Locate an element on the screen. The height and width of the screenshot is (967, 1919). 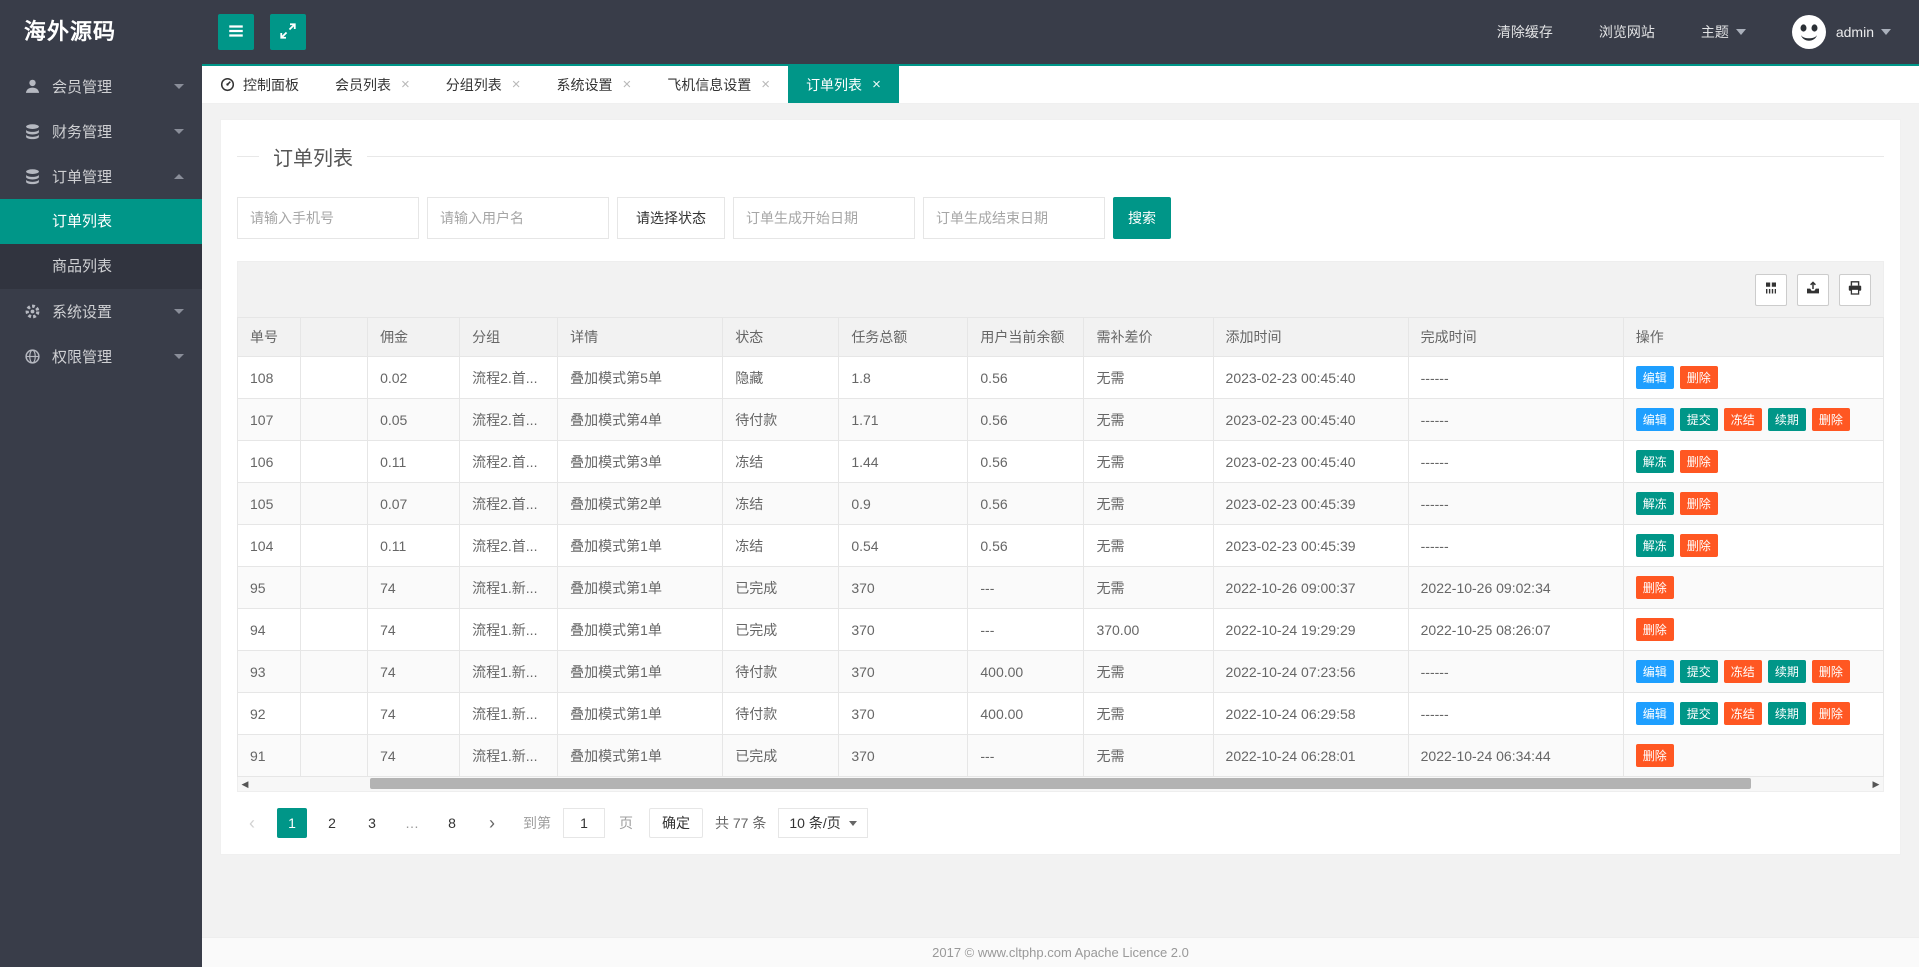
page-button-8: 8 is located at coordinates (452, 823).